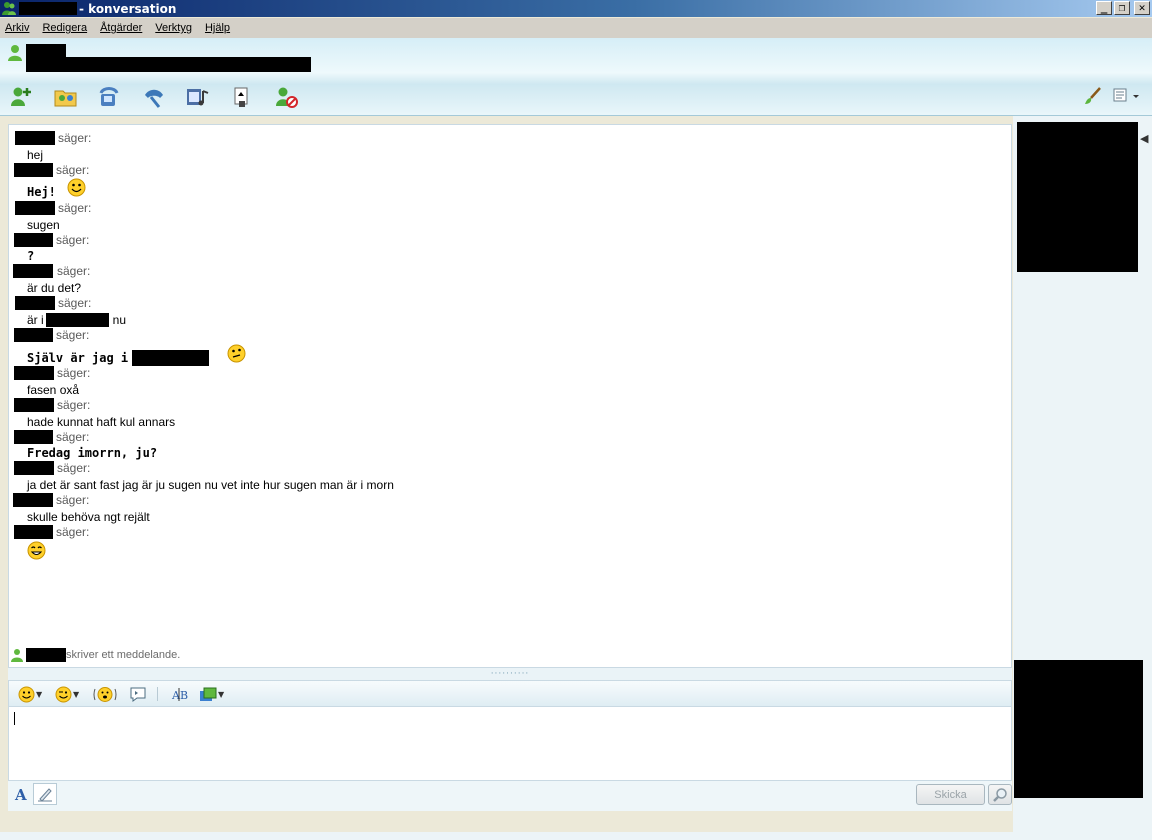  I want to click on background-button: ▼, so click(211, 694).